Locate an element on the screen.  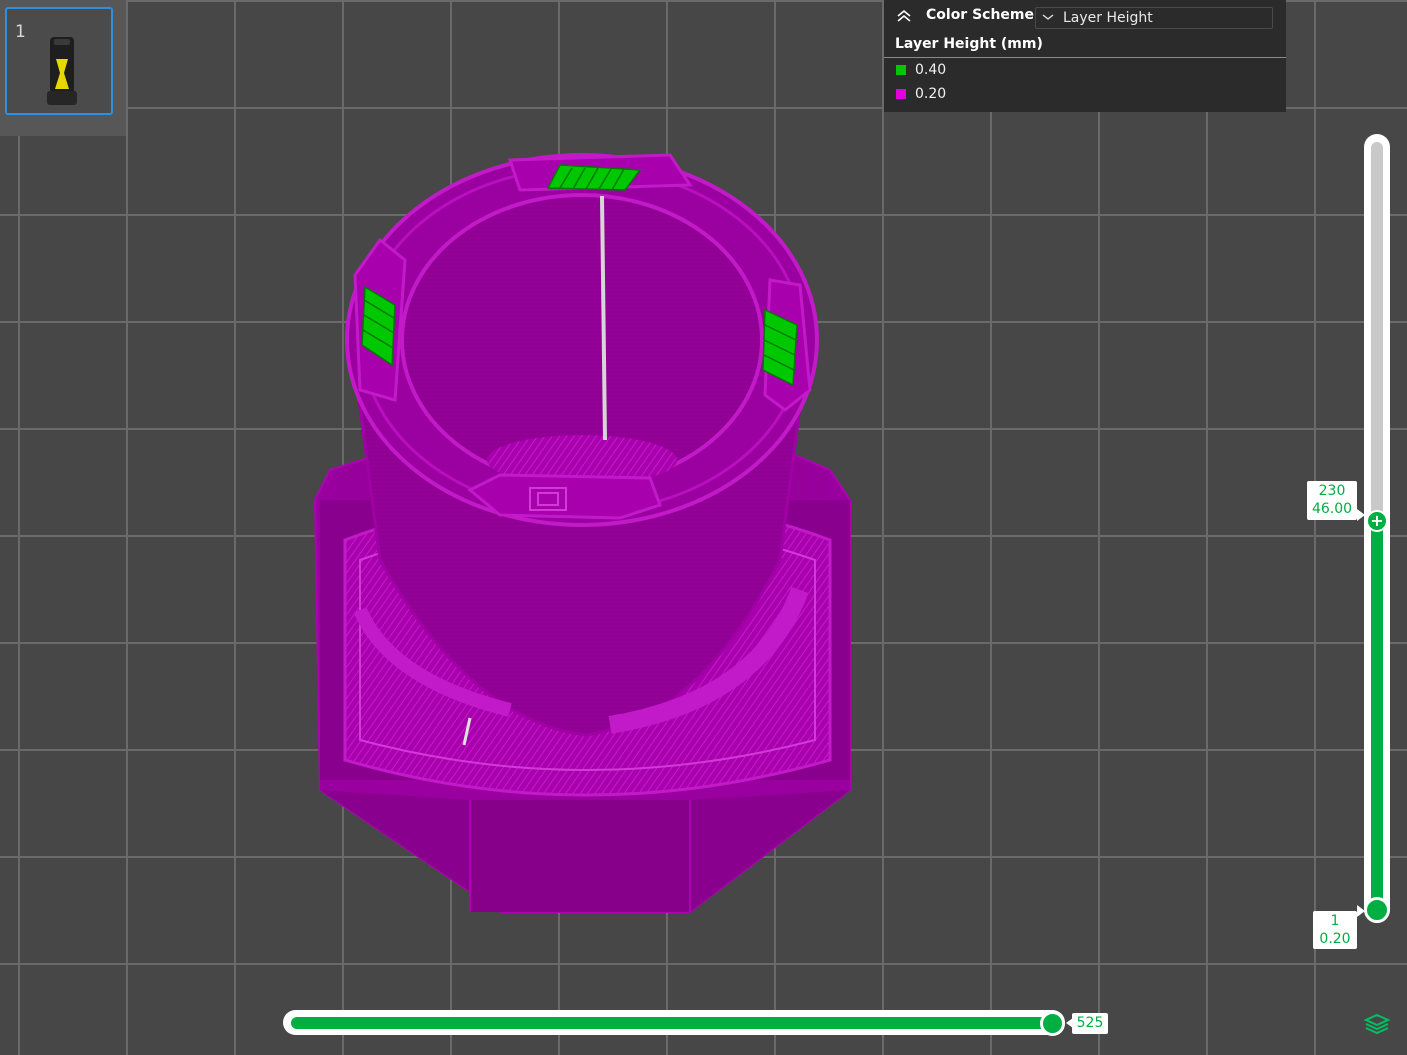
legend-item-label: 0.20 is located at coordinates (931, 94).